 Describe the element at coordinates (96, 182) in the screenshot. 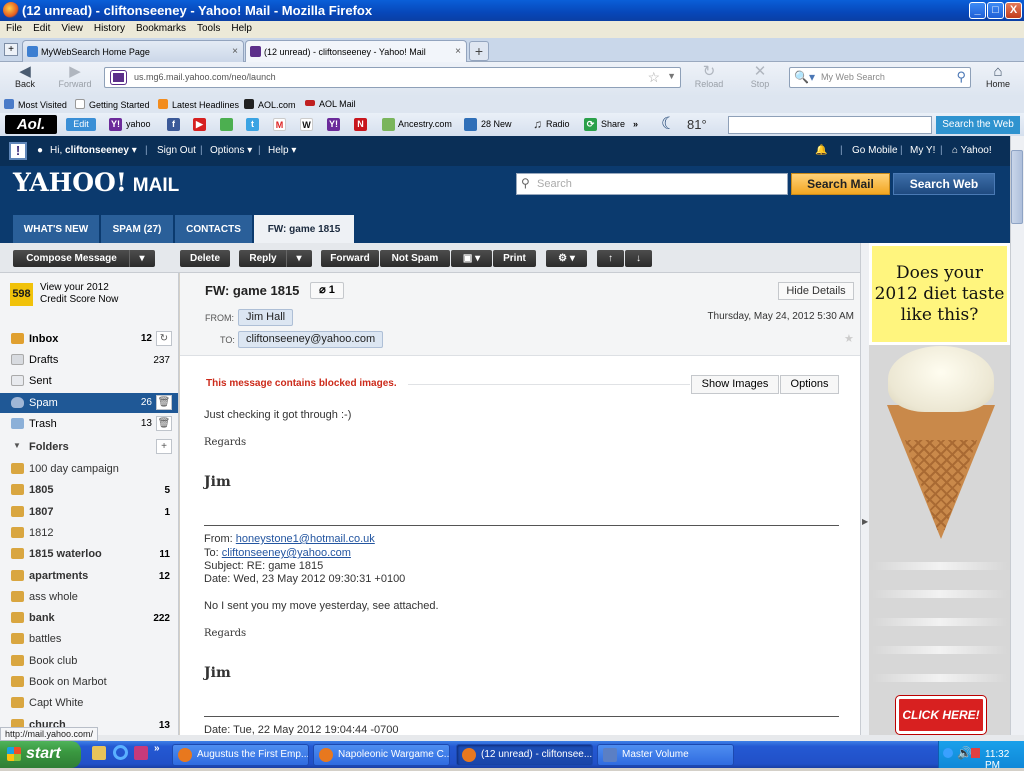

I see `yahoo-mail-logo: YAHOO! MAIL` at that location.